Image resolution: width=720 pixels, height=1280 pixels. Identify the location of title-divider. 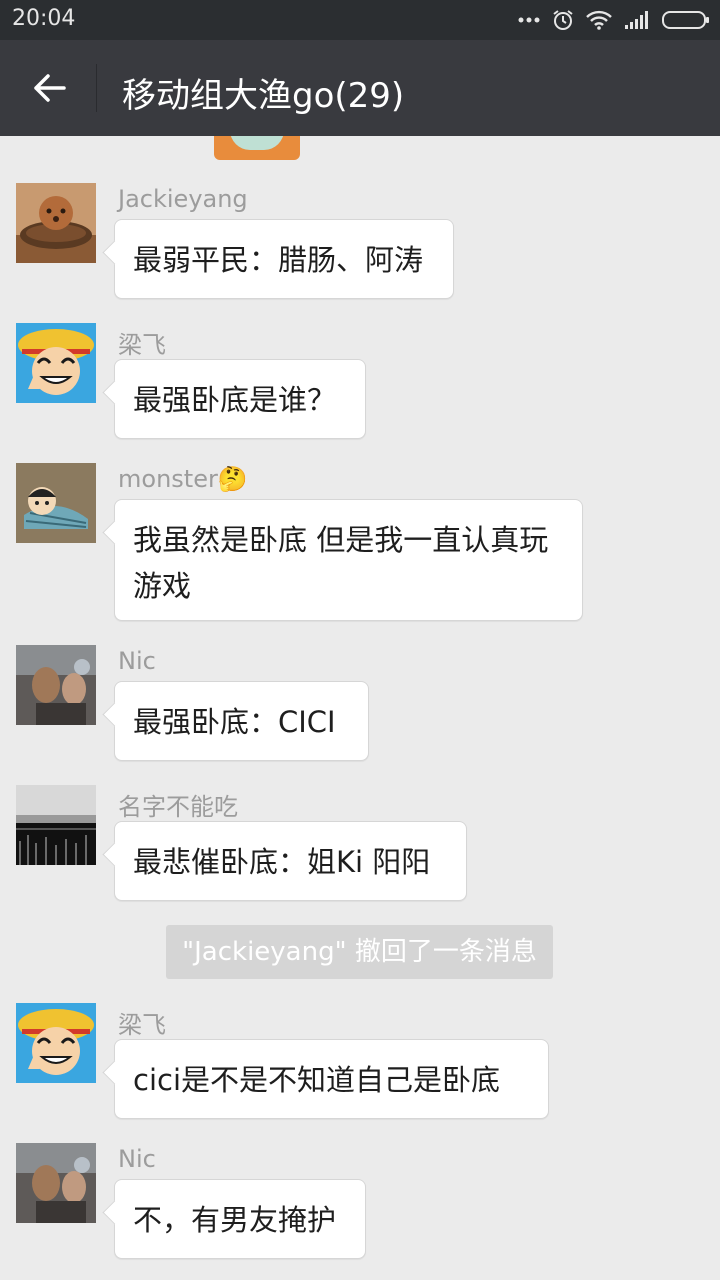
(96, 88).